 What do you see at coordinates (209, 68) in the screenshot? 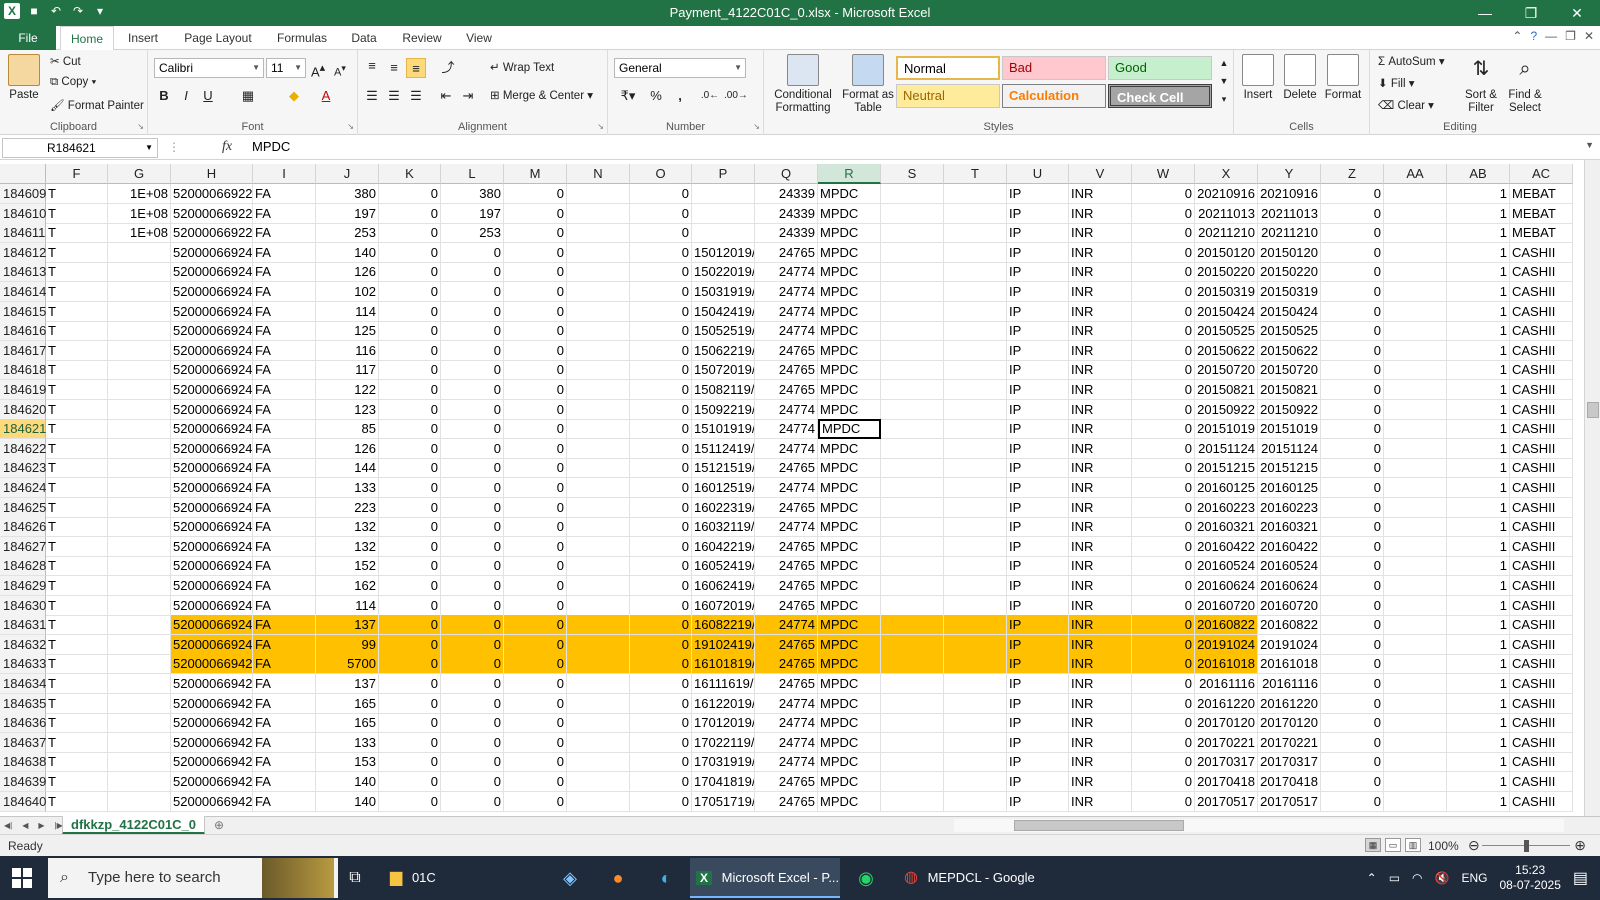
I see `font-family-combo: Calibri ▼` at bounding box center [209, 68].